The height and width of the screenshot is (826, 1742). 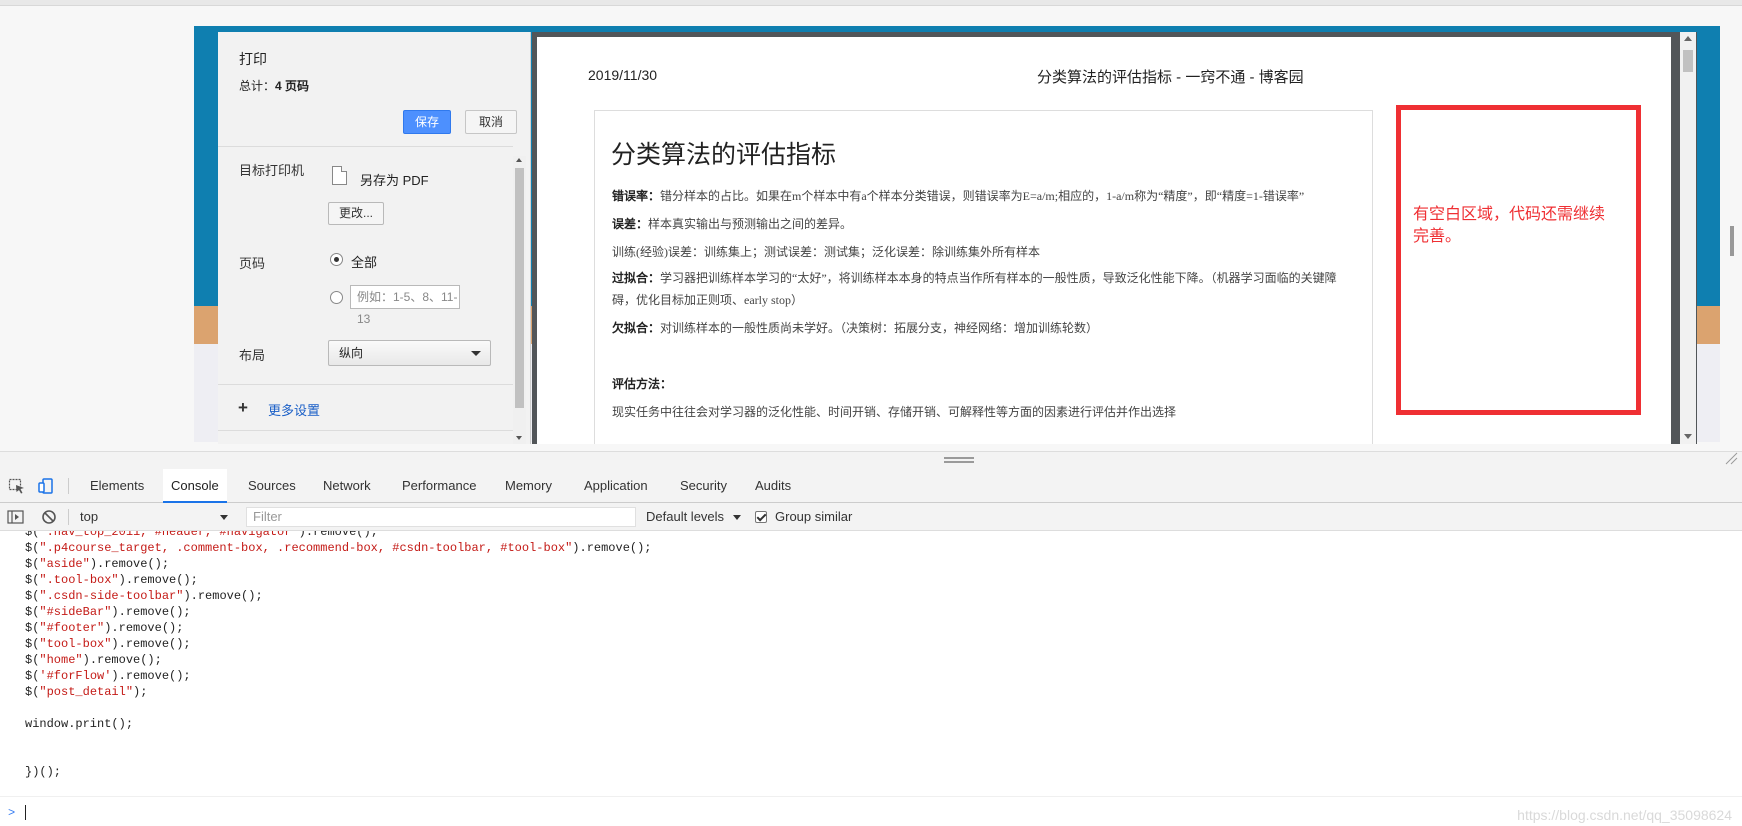 What do you see at coordinates (111, 580) in the screenshot?
I see `console-line: $(".tool-box").remove();` at bounding box center [111, 580].